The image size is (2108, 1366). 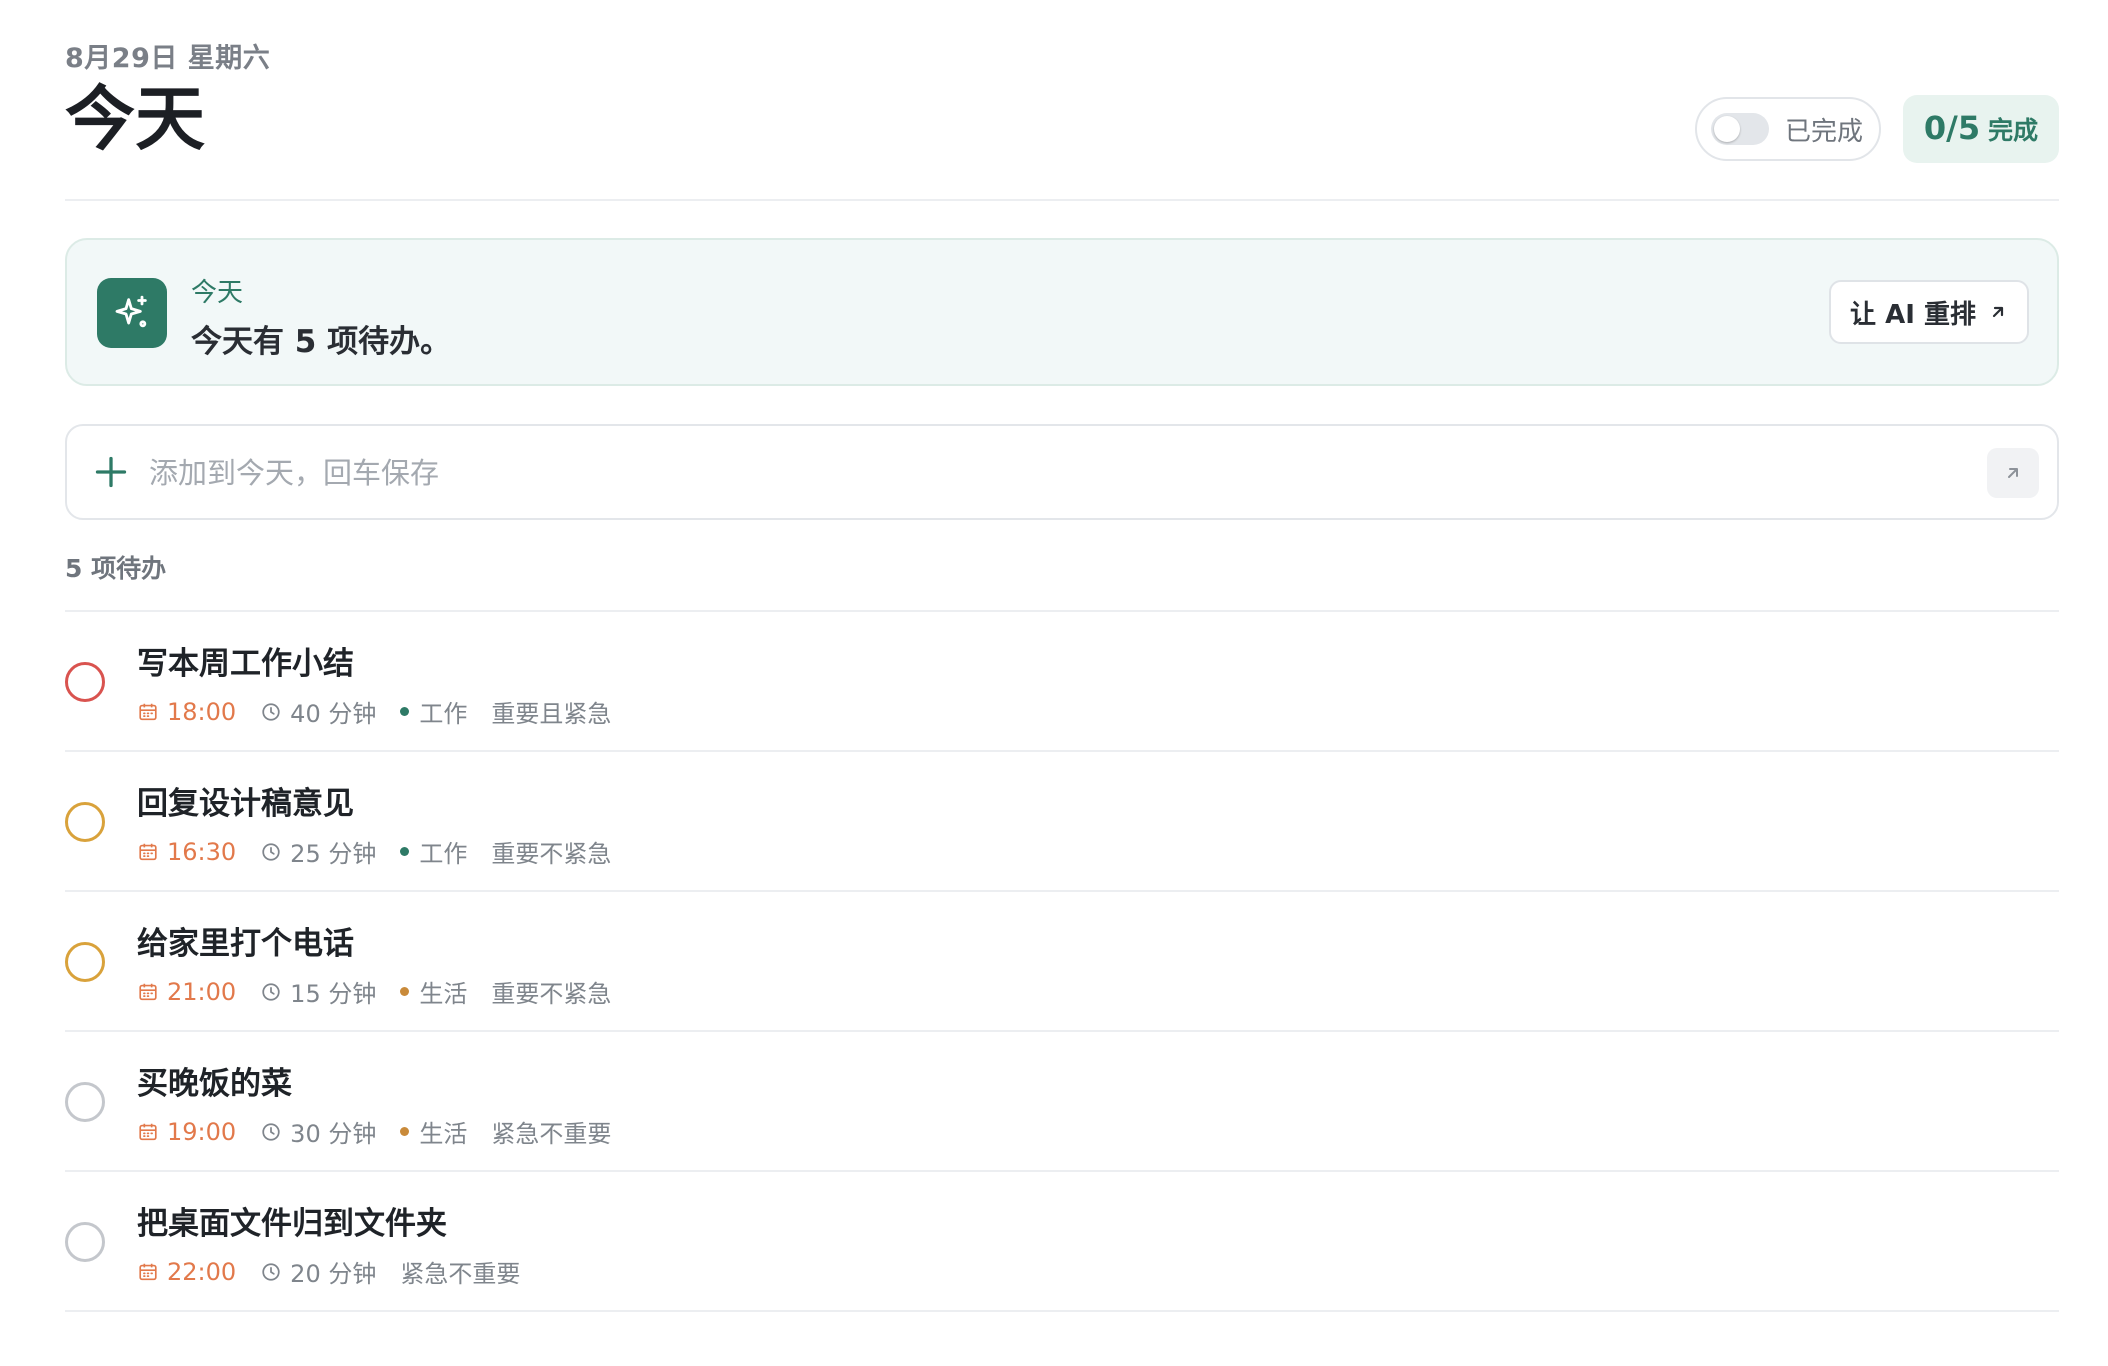 What do you see at coordinates (202, 851) in the screenshot?
I see `task-time-text: 16:30` at bounding box center [202, 851].